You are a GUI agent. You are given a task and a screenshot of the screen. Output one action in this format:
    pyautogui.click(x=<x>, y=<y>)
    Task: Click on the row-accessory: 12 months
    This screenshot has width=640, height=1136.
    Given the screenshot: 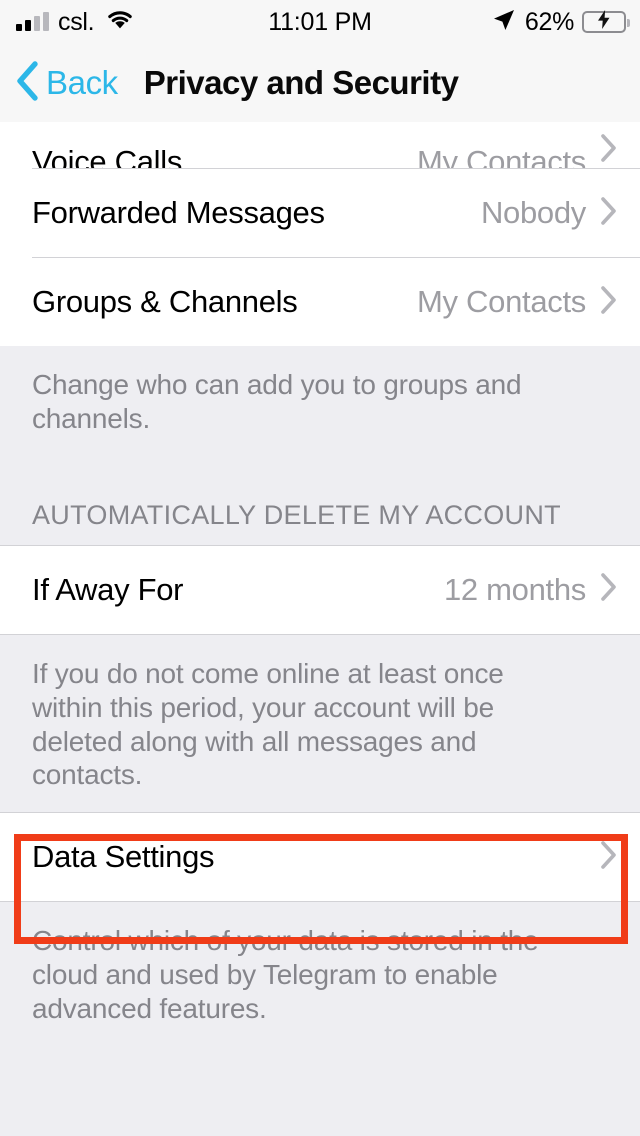 What is the action you would take?
    pyautogui.click(x=531, y=590)
    